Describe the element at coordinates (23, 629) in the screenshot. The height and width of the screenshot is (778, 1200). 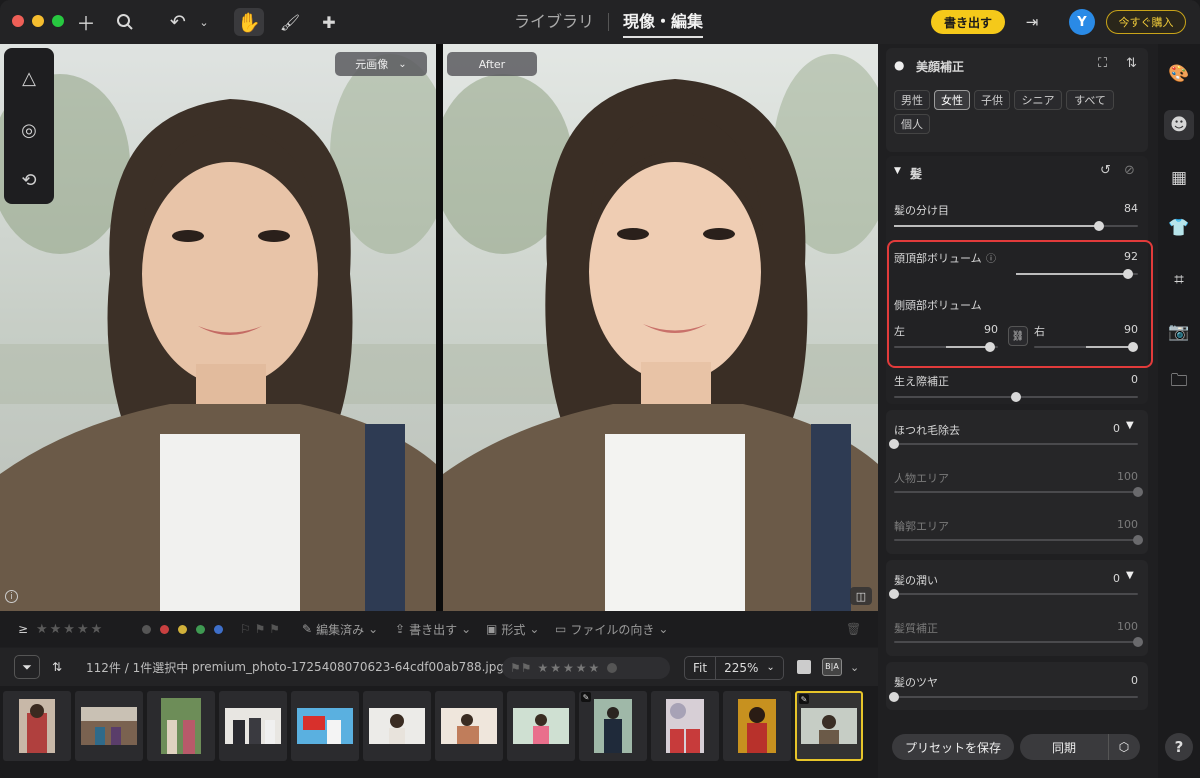
I see `rating-compare-icon: ≥` at that location.